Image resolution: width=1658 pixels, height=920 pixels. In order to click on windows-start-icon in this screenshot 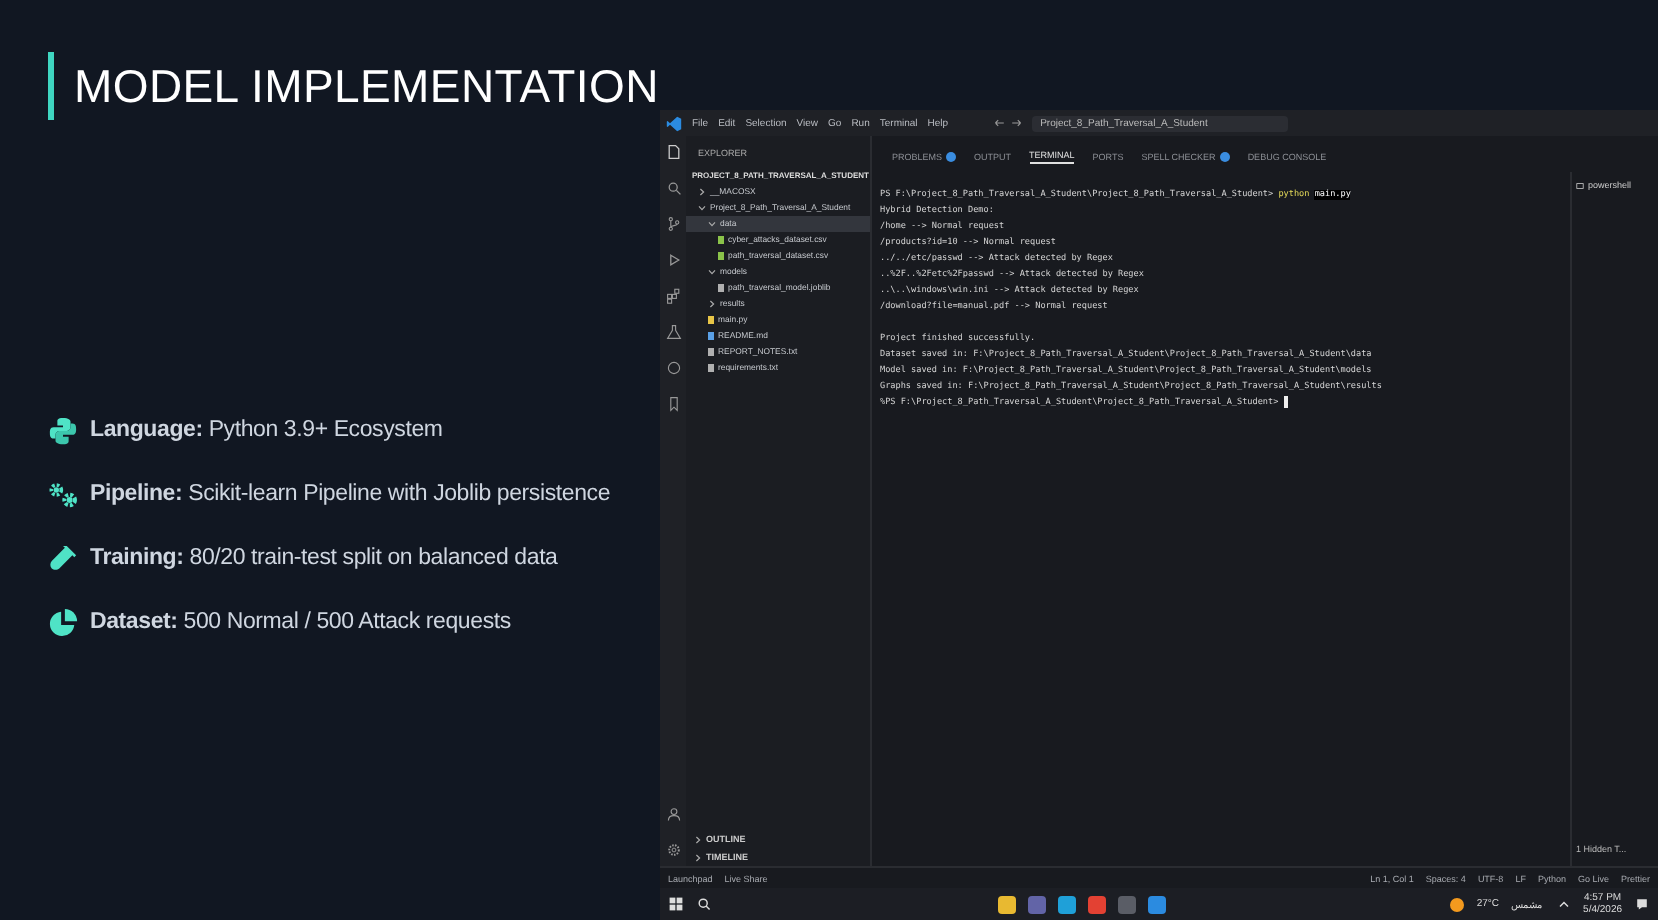, I will do `click(676, 904)`.